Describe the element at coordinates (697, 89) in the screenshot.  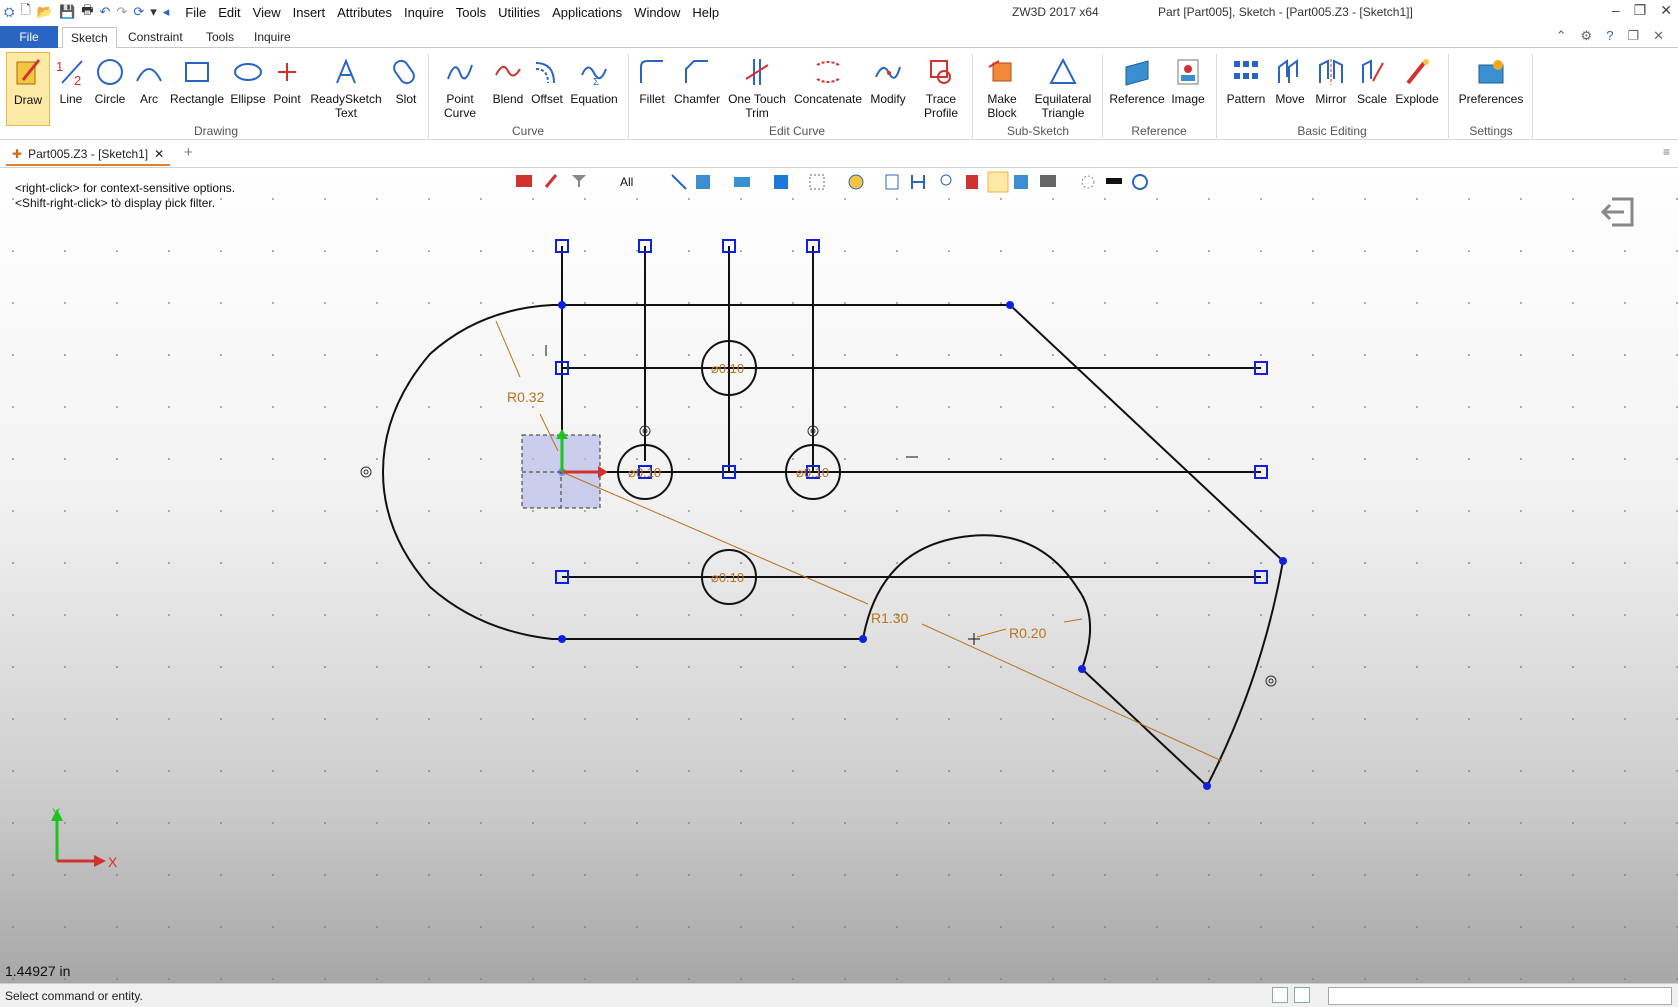
I see `chamfer-button: Chamfer` at that location.